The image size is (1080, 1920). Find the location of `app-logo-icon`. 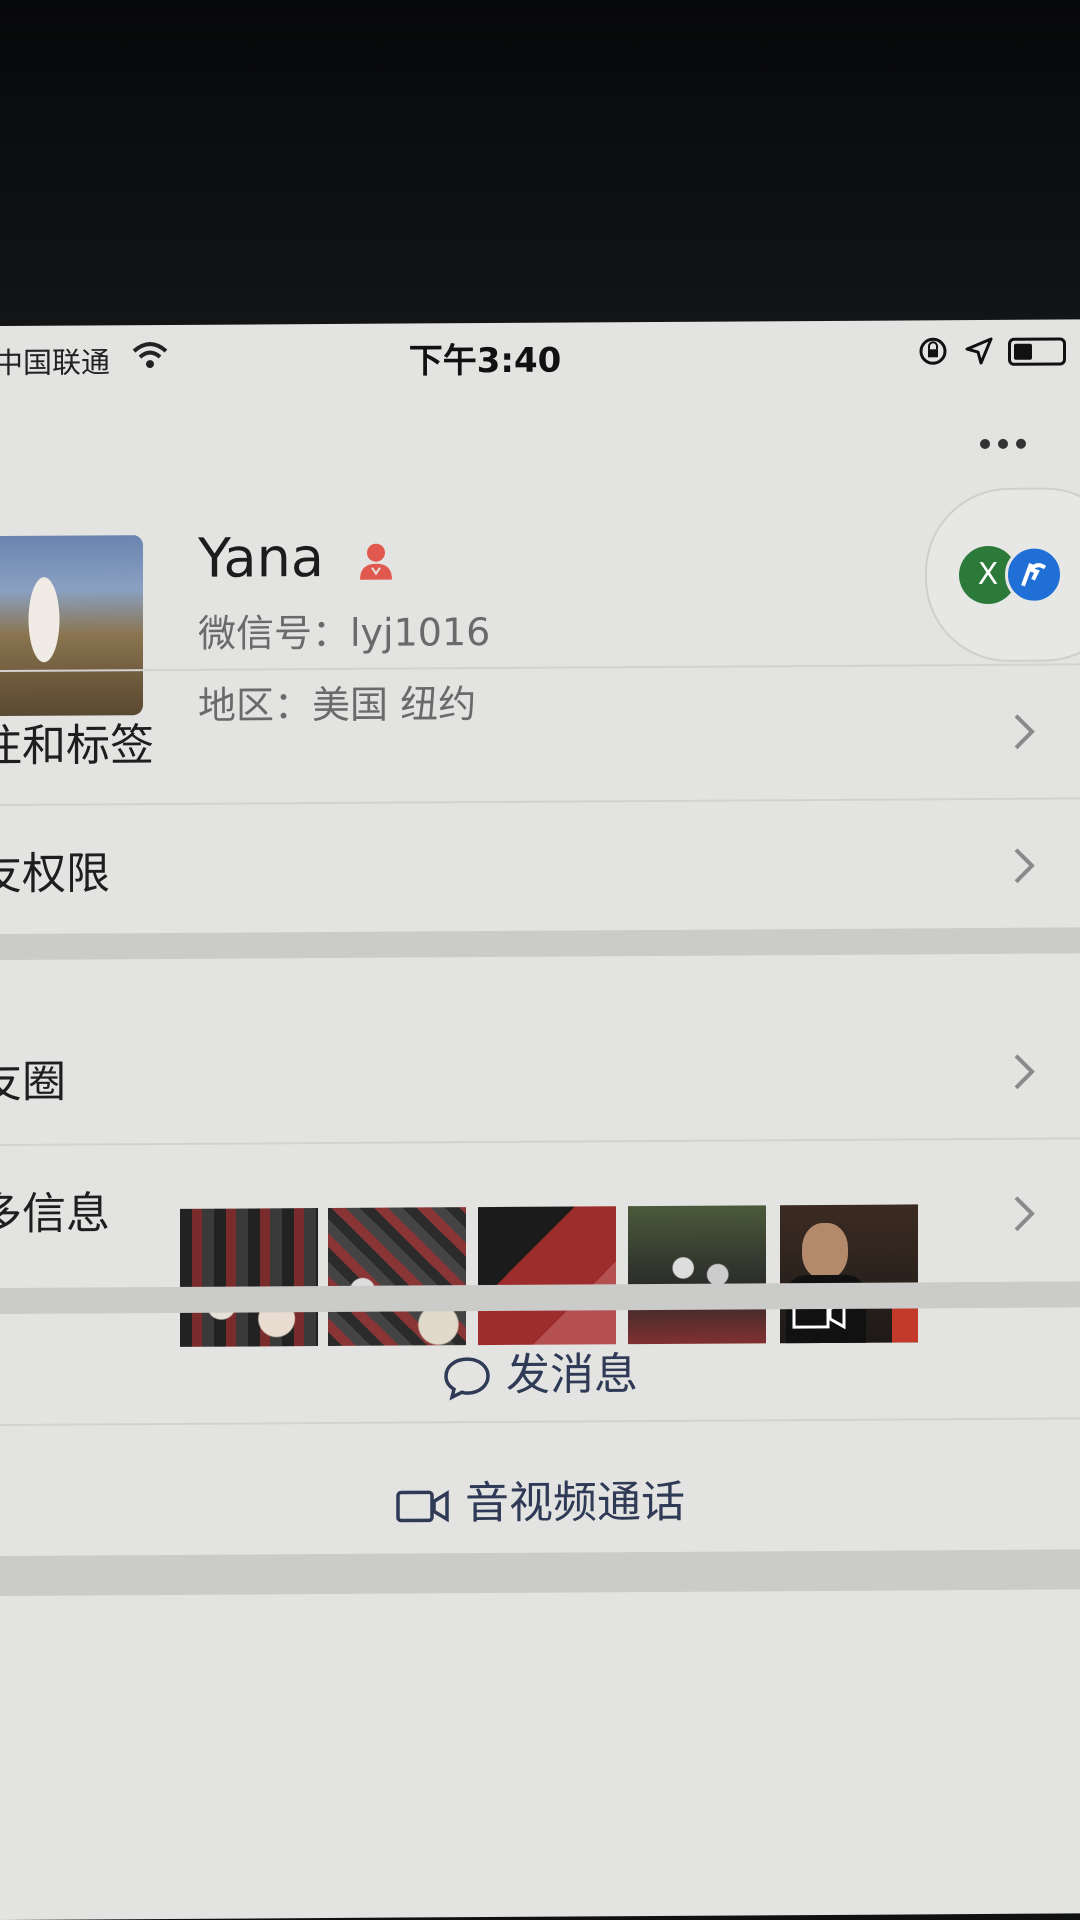

app-logo-icon is located at coordinates (1034, 575).